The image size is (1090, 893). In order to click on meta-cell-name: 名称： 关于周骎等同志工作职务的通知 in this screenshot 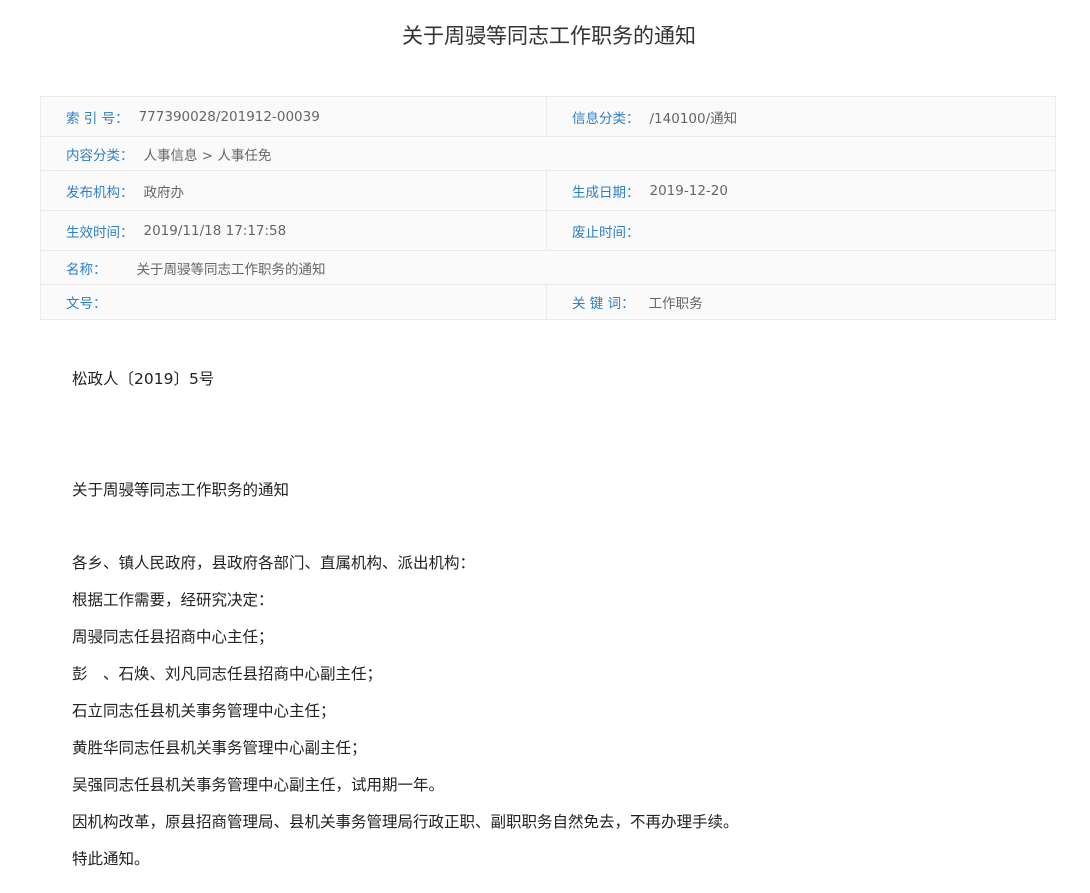, I will do `click(548, 267)`.